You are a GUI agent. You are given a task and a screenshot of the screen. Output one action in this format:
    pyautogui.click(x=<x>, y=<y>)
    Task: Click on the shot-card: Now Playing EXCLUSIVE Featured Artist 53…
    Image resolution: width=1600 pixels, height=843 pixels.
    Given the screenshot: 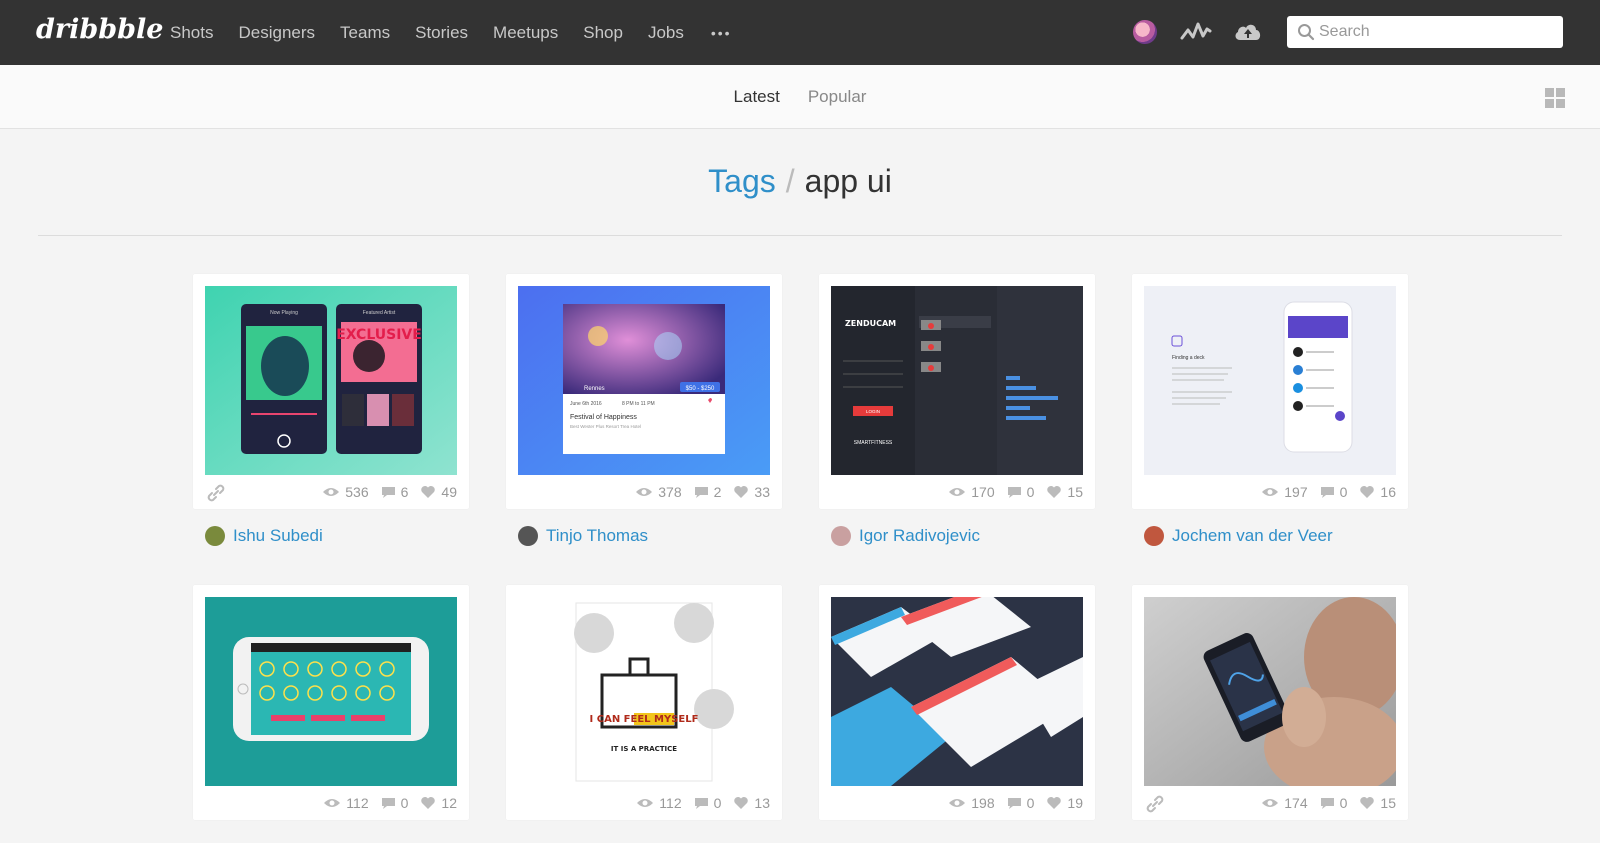 What is the action you would take?
    pyautogui.click(x=331, y=391)
    